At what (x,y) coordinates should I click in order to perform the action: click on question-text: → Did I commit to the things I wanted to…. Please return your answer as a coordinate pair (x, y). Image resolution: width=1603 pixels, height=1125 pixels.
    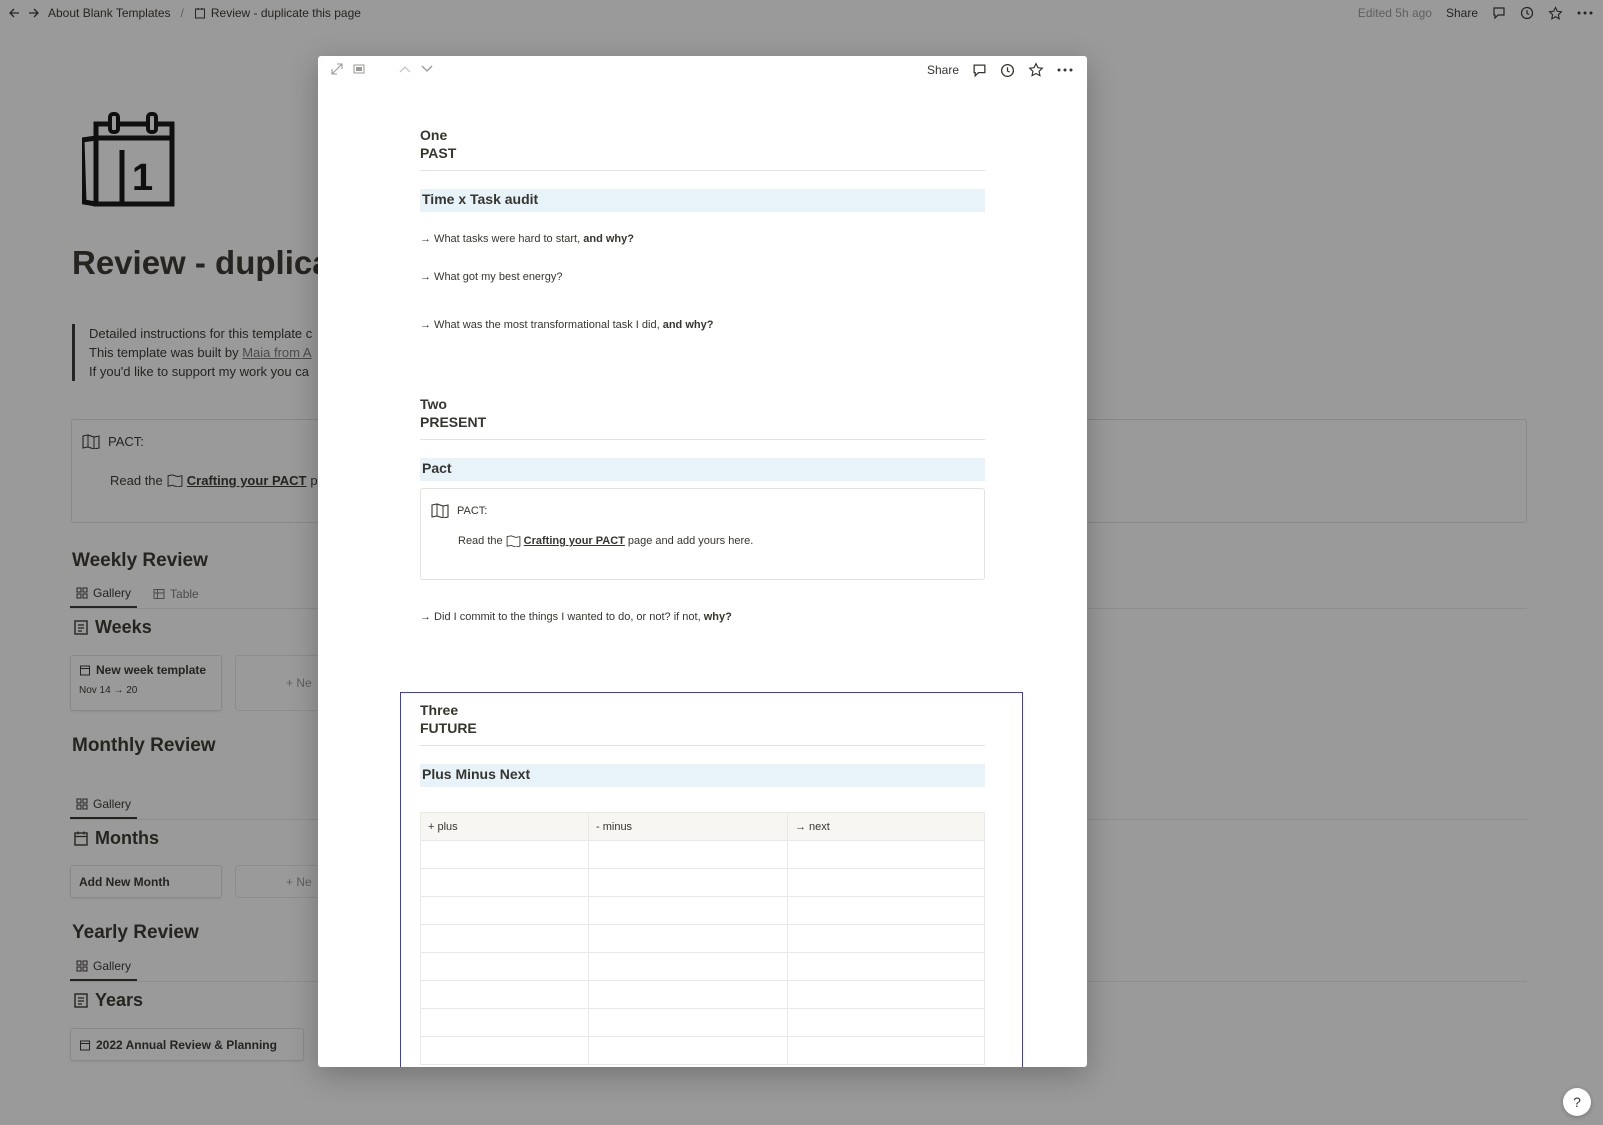
    Looking at the image, I should click on (562, 617).